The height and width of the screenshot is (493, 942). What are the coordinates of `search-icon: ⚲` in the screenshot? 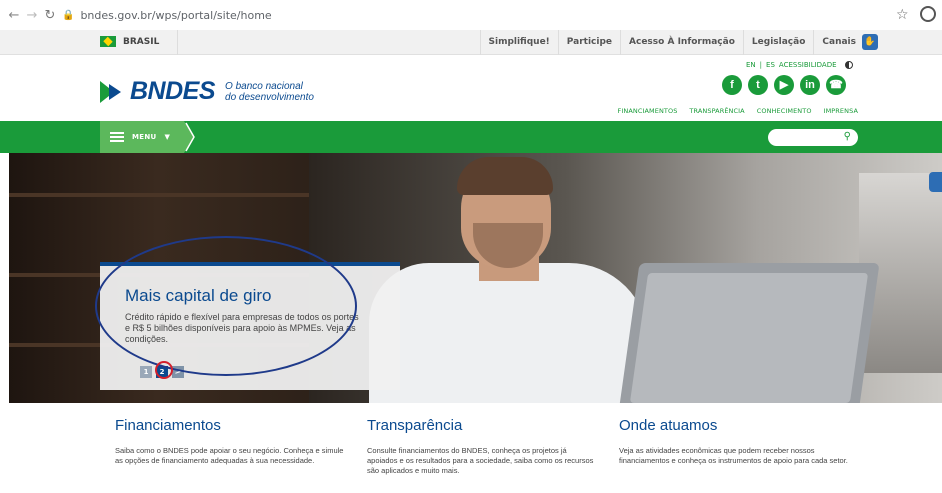 It's located at (847, 136).